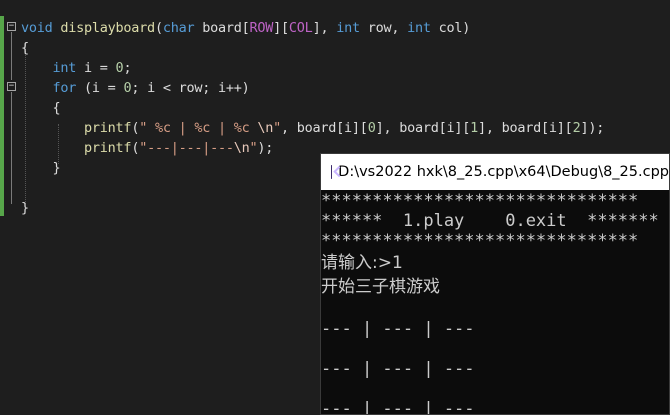 The height and width of the screenshot is (415, 670). I want to click on code-token: ][, so click(281, 28).